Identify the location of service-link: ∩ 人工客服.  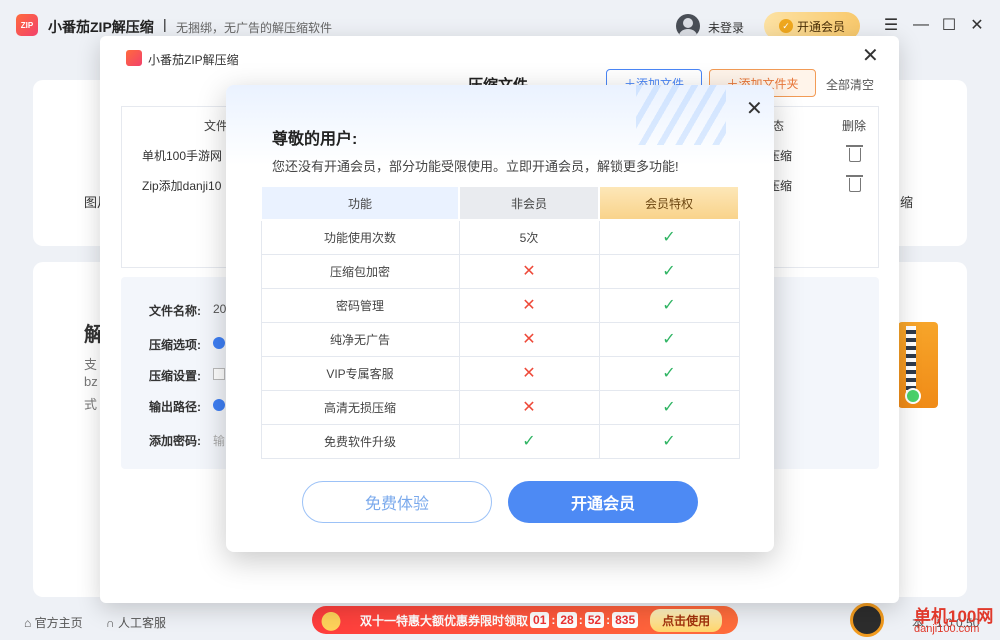
(136, 622).